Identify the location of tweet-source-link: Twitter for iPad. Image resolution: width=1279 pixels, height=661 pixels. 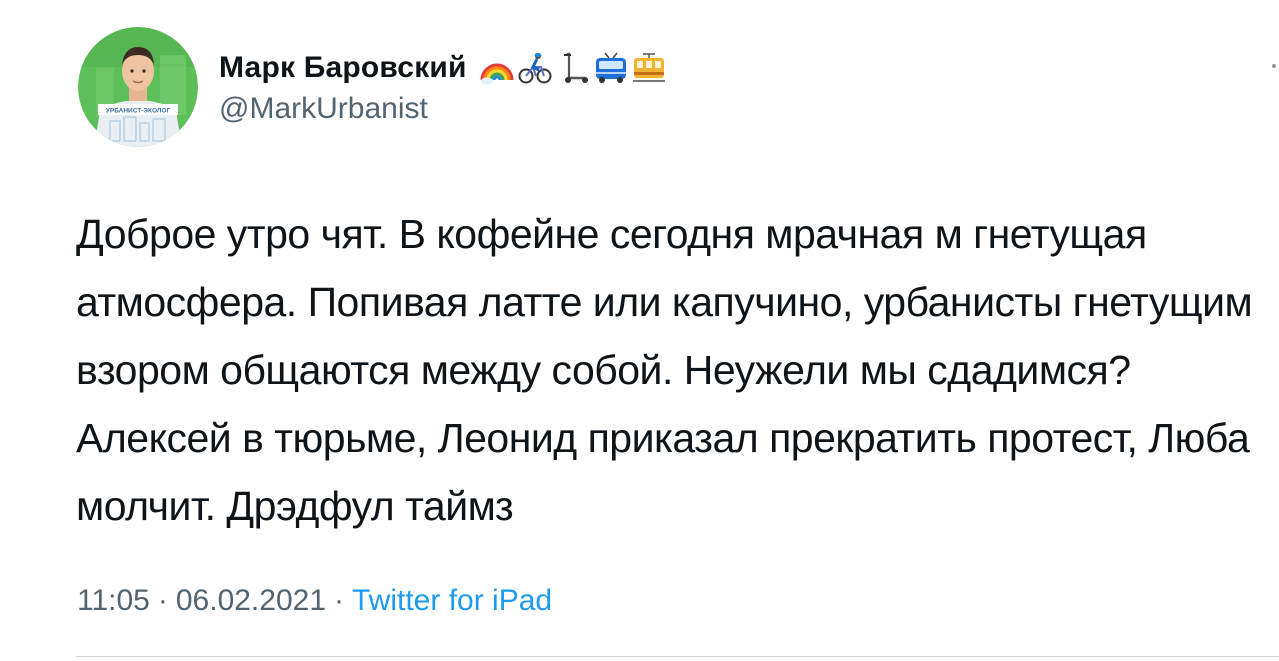
(452, 601).